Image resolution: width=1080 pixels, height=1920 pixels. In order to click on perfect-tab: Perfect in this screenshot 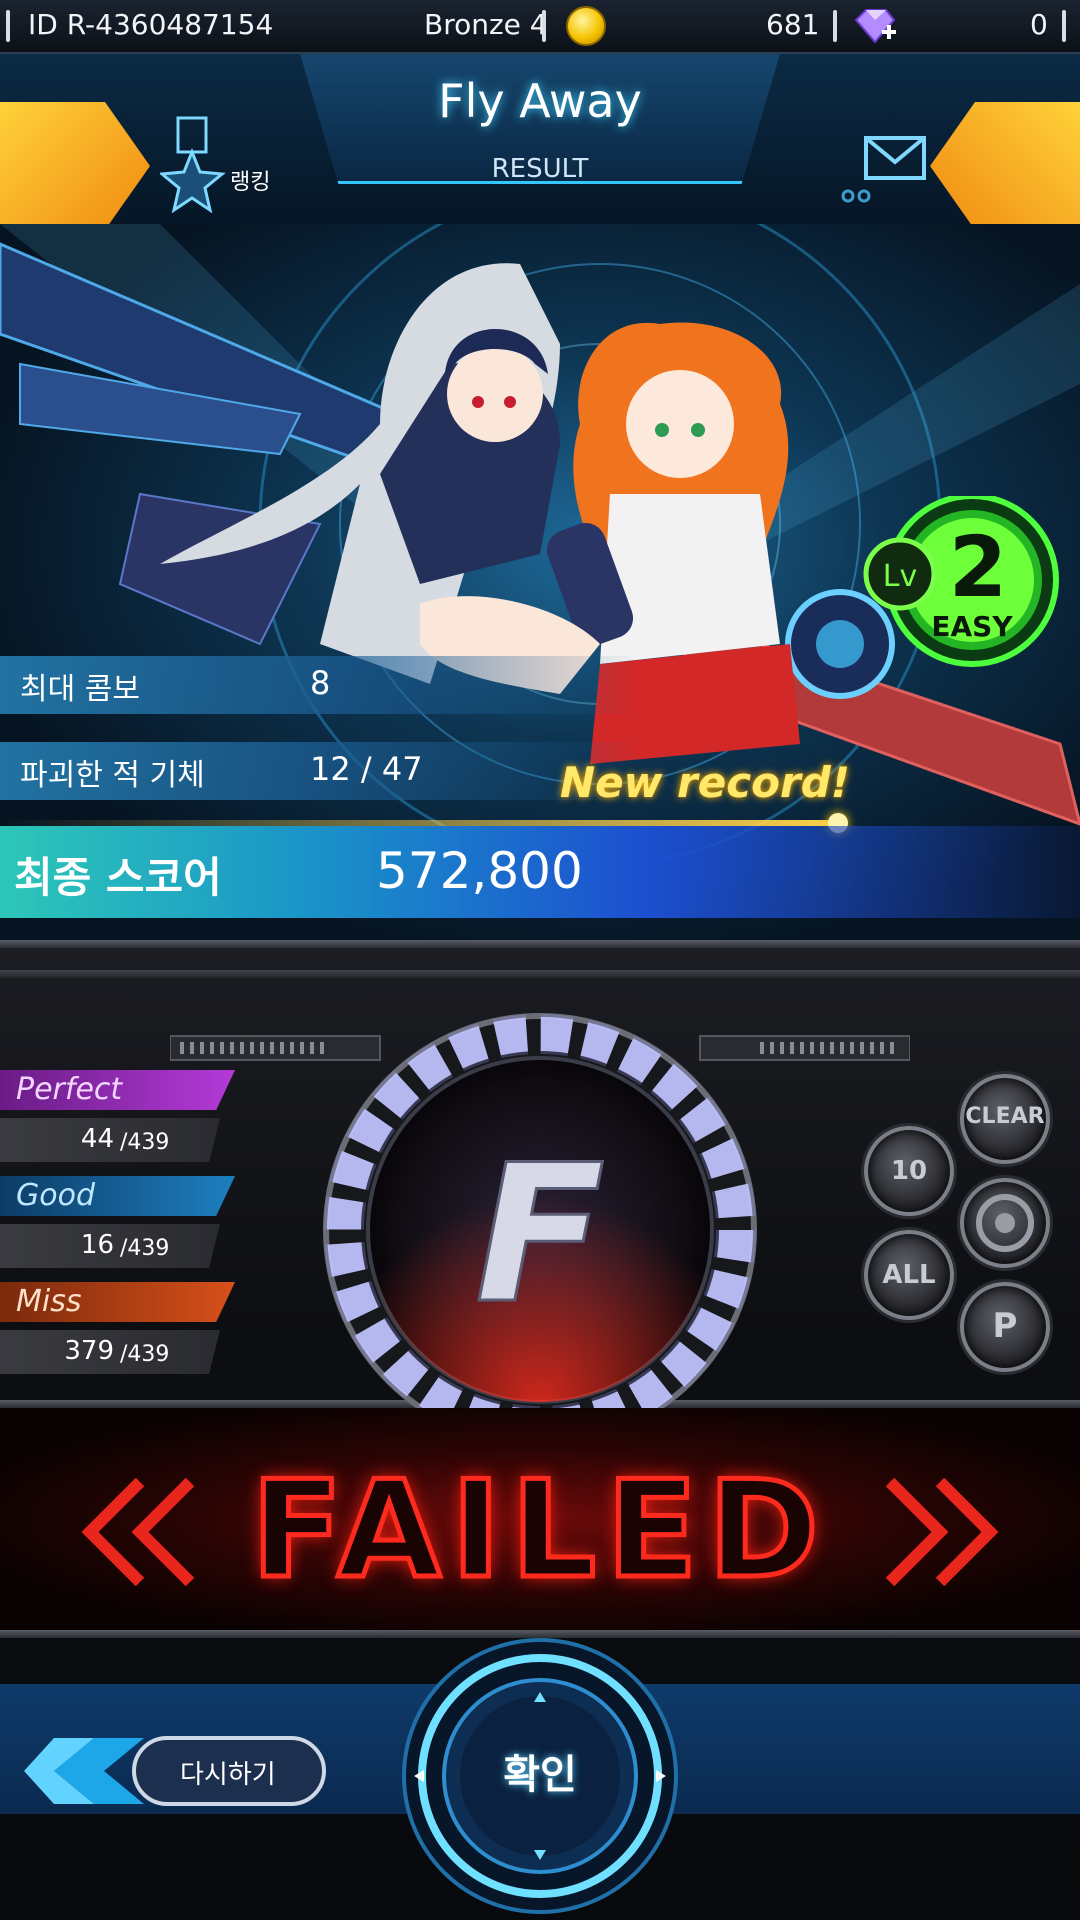, I will do `click(117, 1090)`.